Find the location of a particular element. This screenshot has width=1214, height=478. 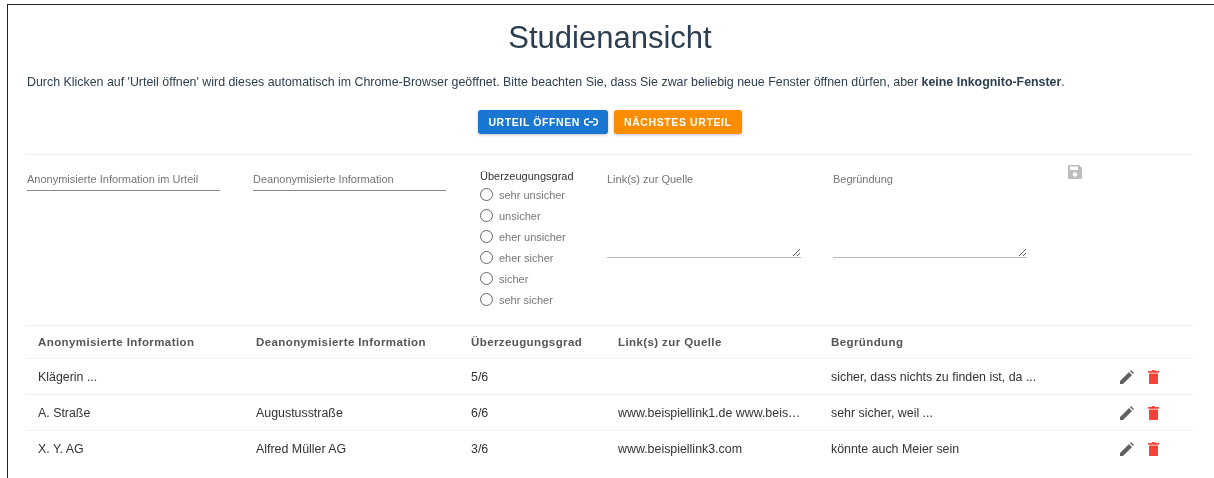

table-cell: 5/6 is located at coordinates (480, 376).